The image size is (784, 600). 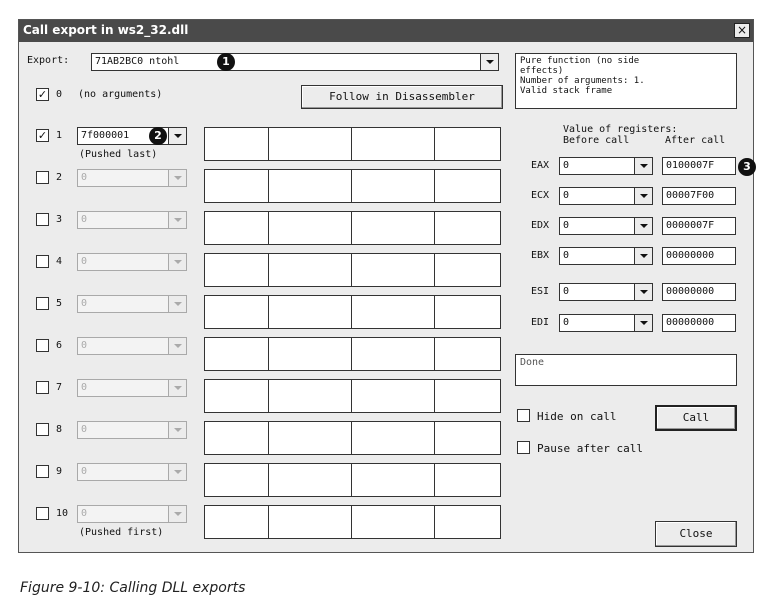 I want to click on after-call-label: After call, so click(x=695, y=140).